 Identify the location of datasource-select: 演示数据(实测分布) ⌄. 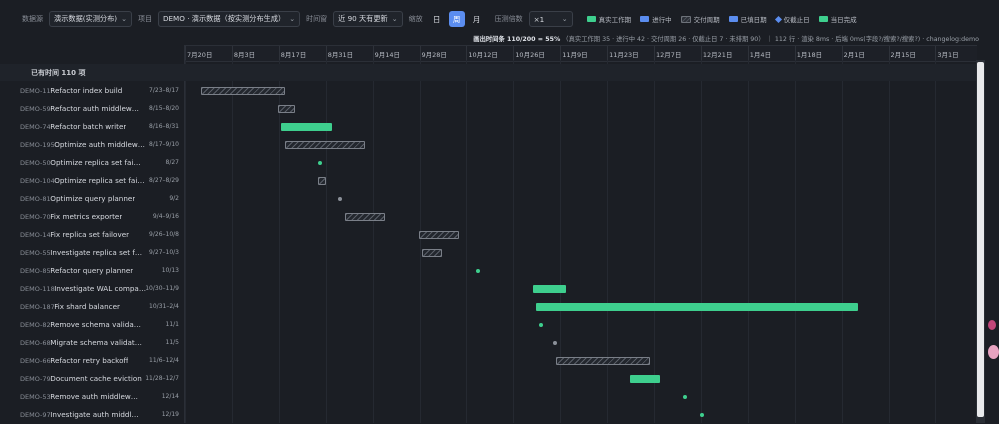
(90, 19).